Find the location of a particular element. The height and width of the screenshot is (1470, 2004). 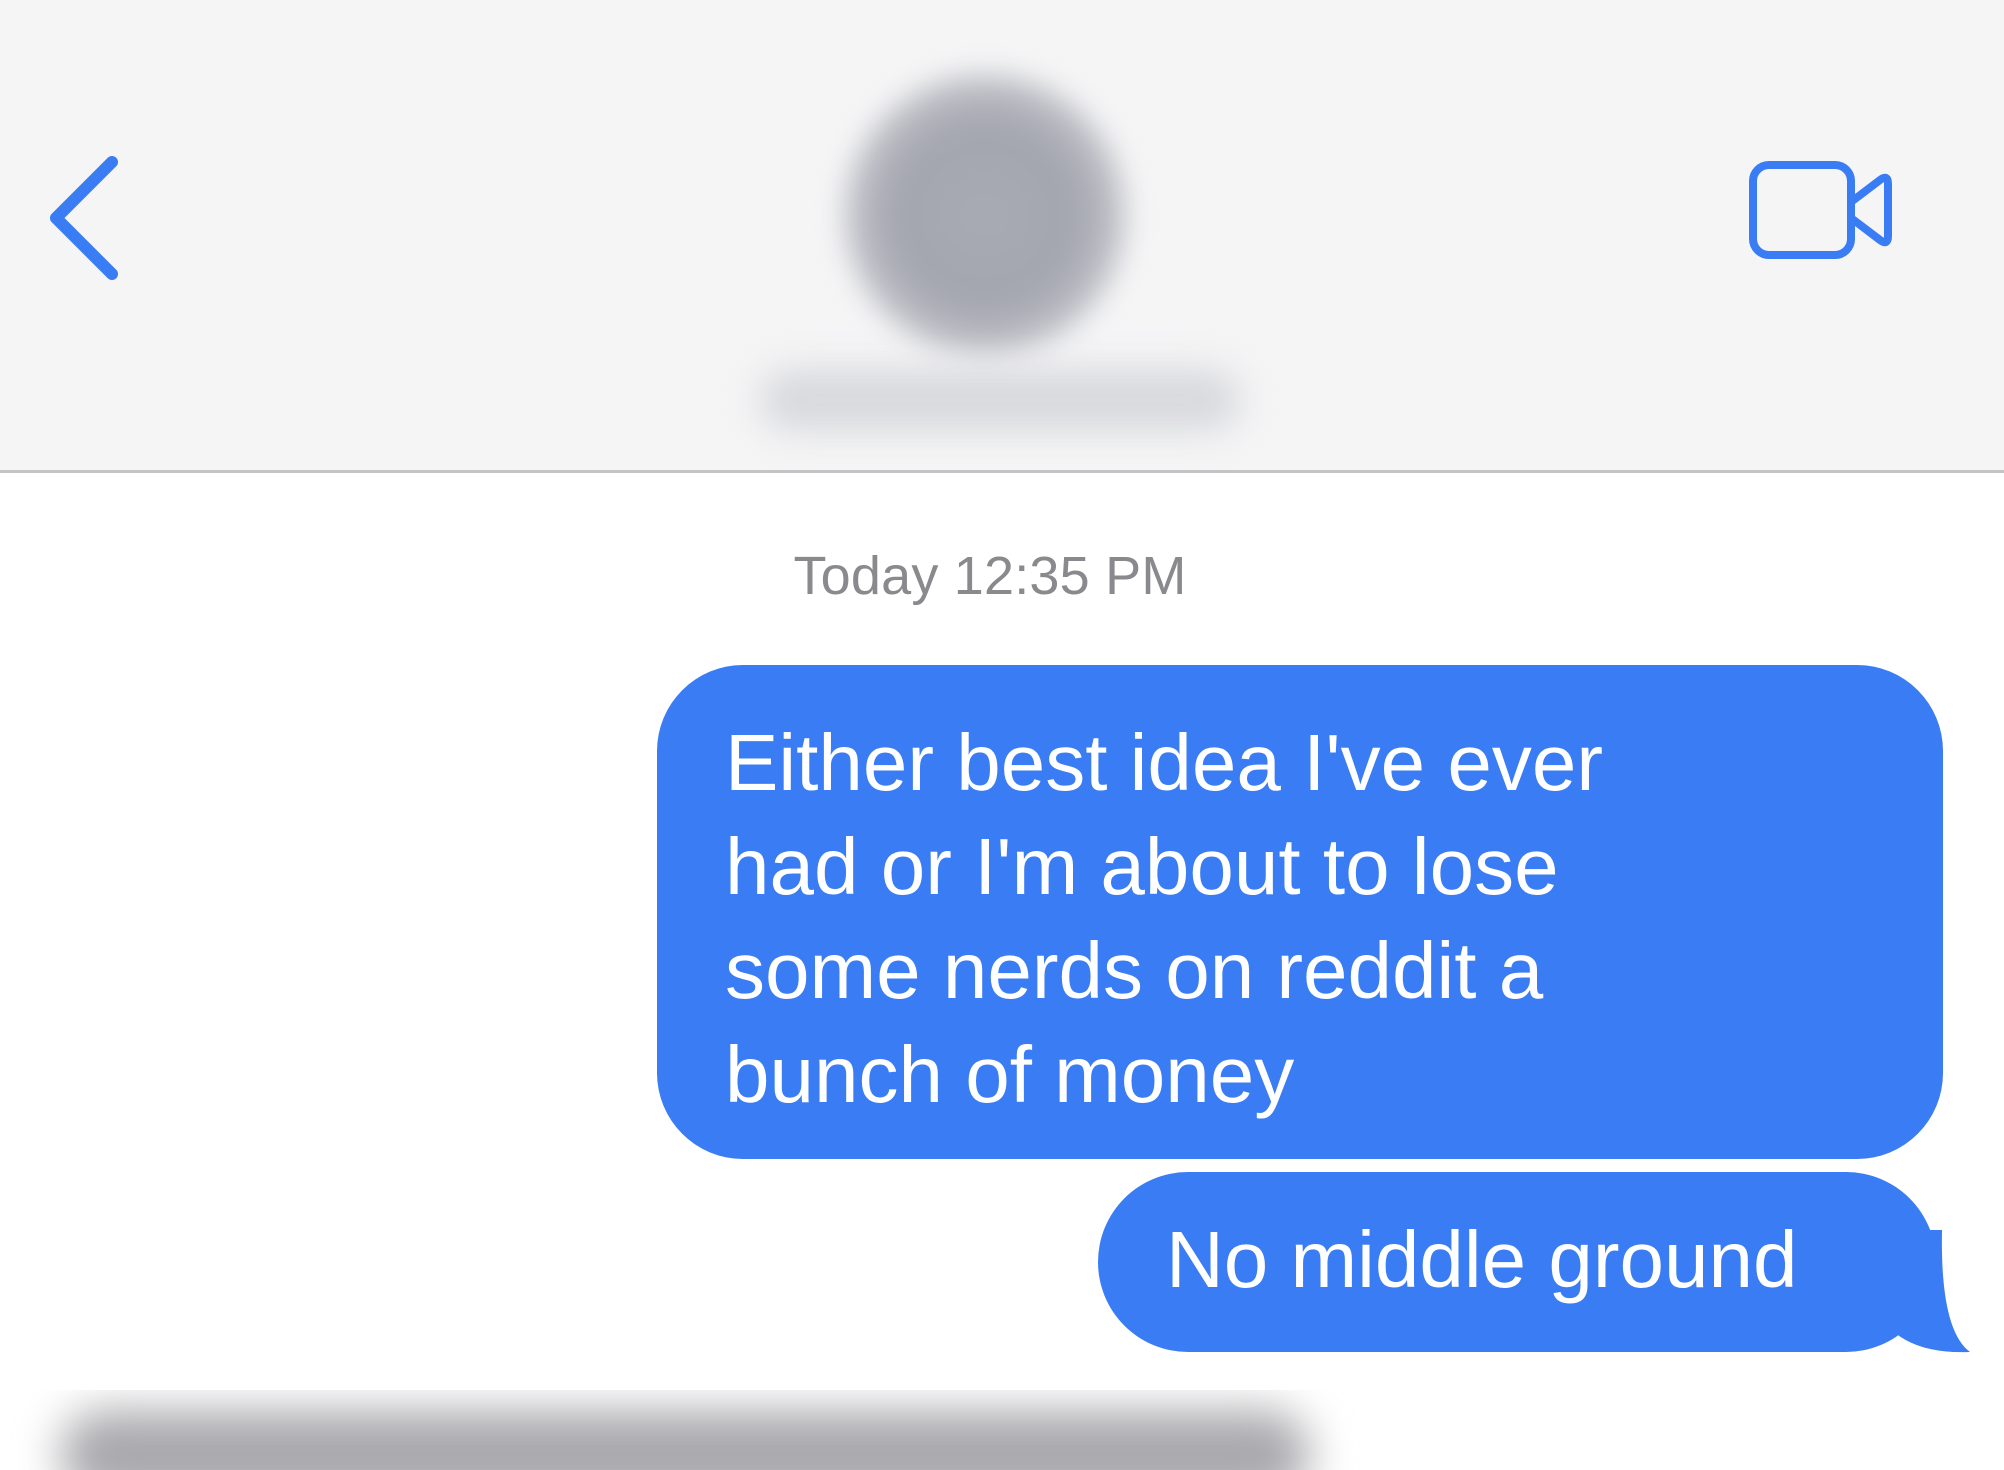

message-tail is located at coordinates (1925, 1291).